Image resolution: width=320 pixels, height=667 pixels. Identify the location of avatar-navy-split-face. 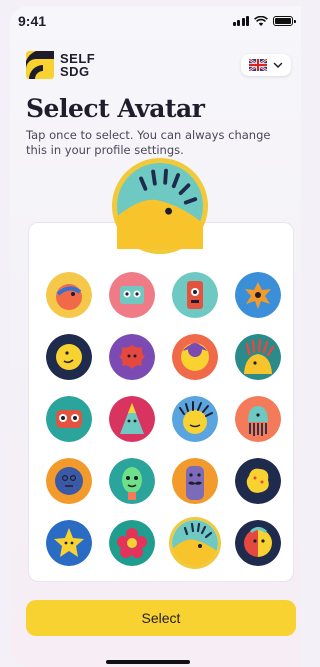
(258, 543).